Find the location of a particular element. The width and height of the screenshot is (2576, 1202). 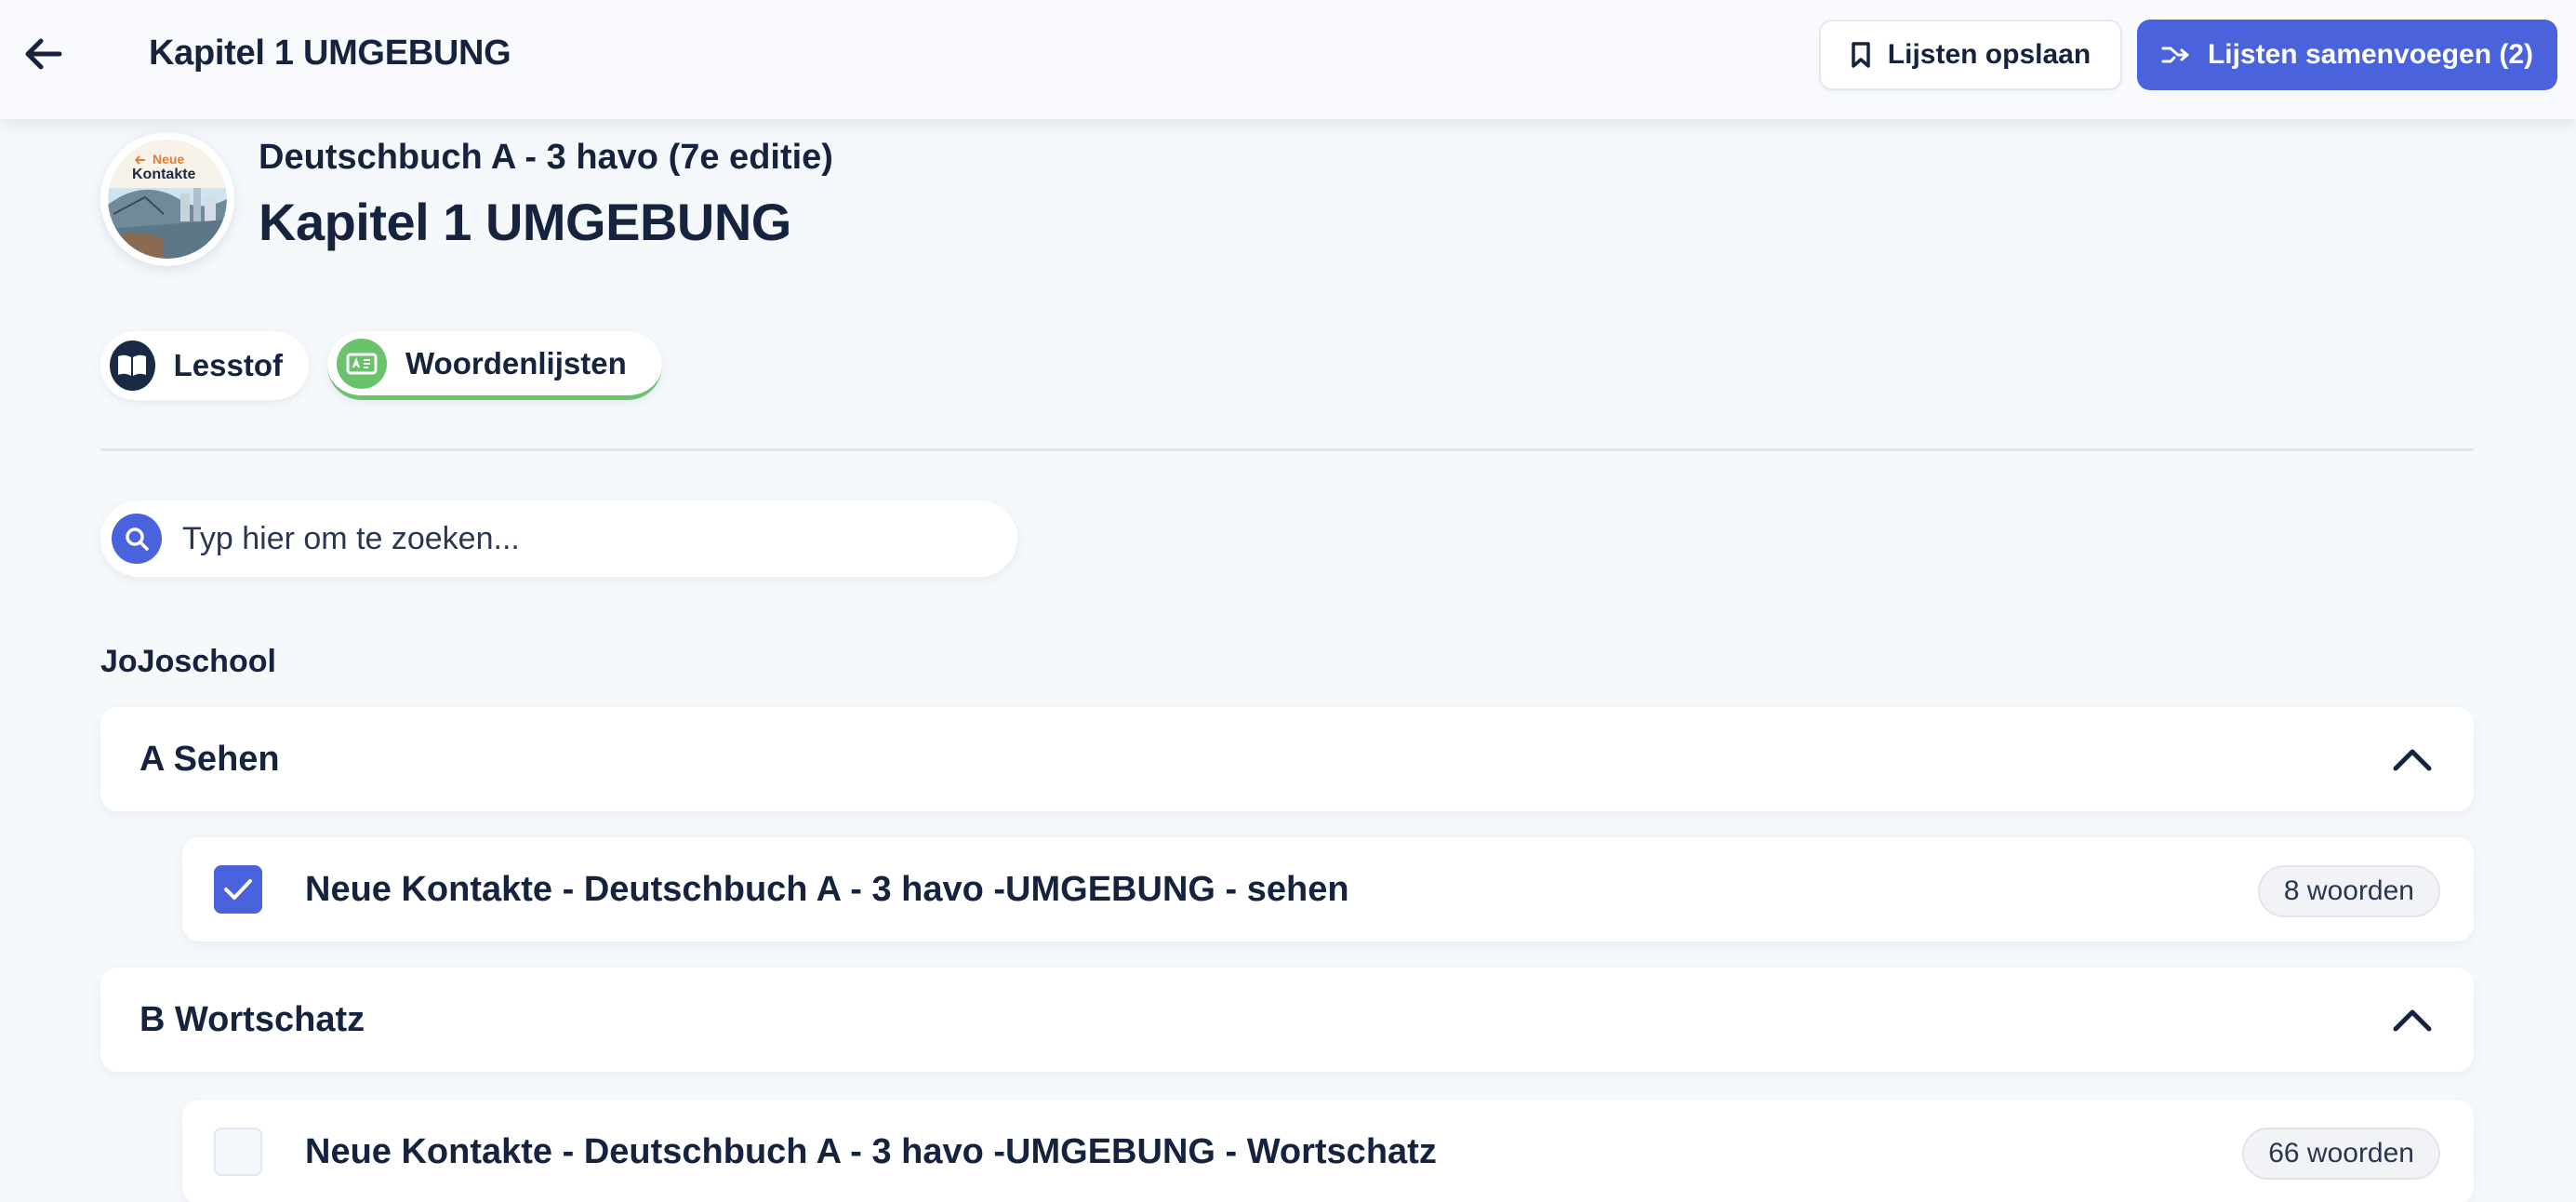

checkbox-unchecked is located at coordinates (238, 1152).